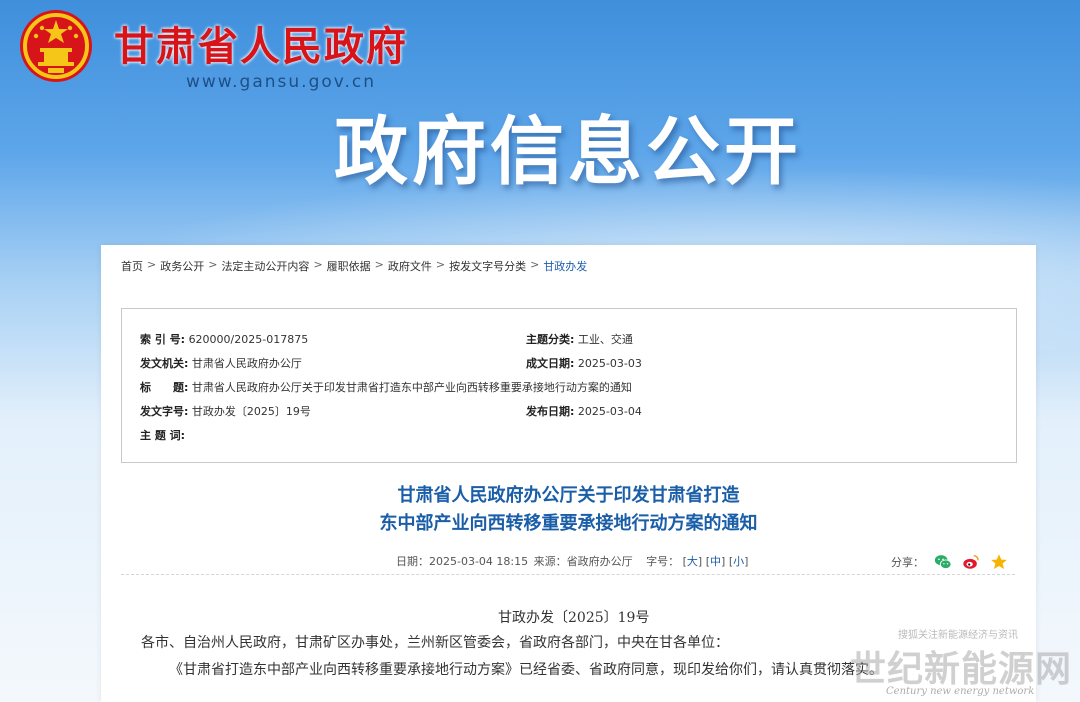 The height and width of the screenshot is (702, 1080). Describe the element at coordinates (574, 618) in the screenshot. I see `document-number: 甘政办发〔2025〕19号` at that location.